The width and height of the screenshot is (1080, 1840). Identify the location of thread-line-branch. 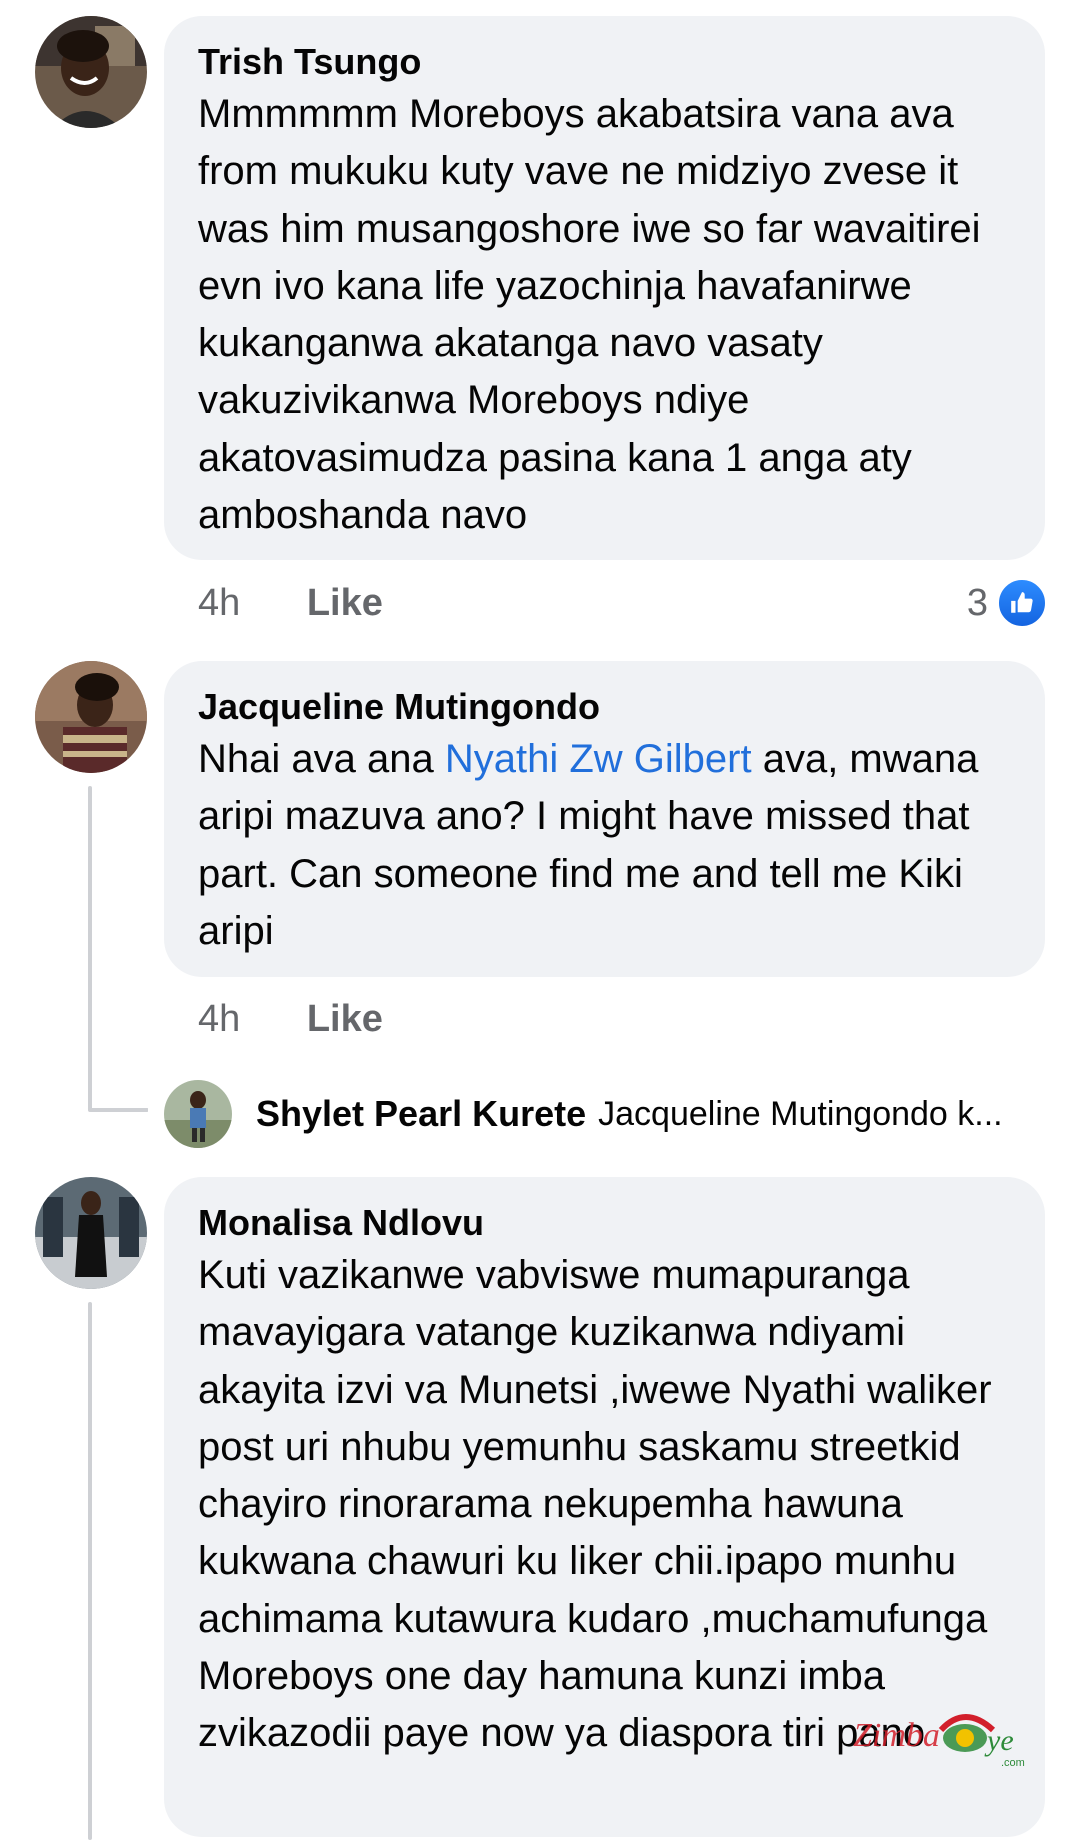
(118, 1110).